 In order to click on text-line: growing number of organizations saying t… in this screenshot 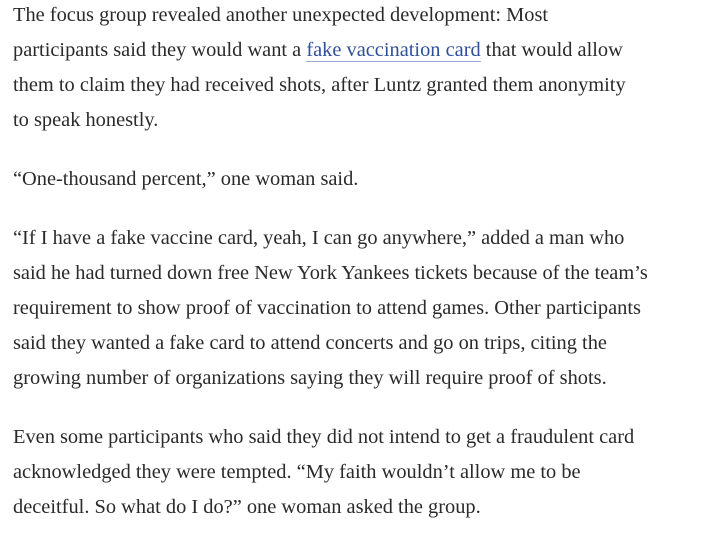, I will do `click(310, 378)`.